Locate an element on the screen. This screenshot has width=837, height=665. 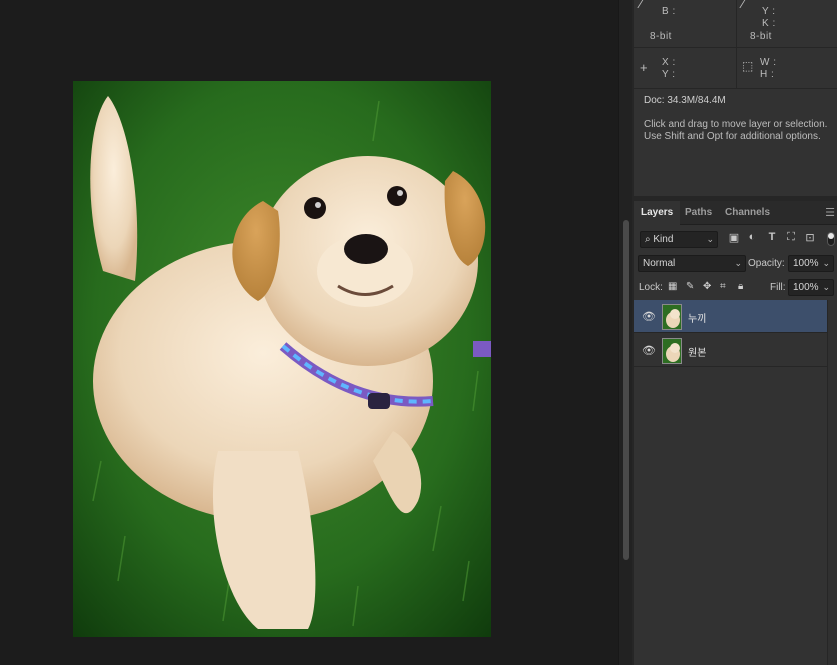
layer-filter-row: ⌕ Kind ⌄ ▣ ◐ T ⛶ ⊡ is located at coordinates (735, 239).